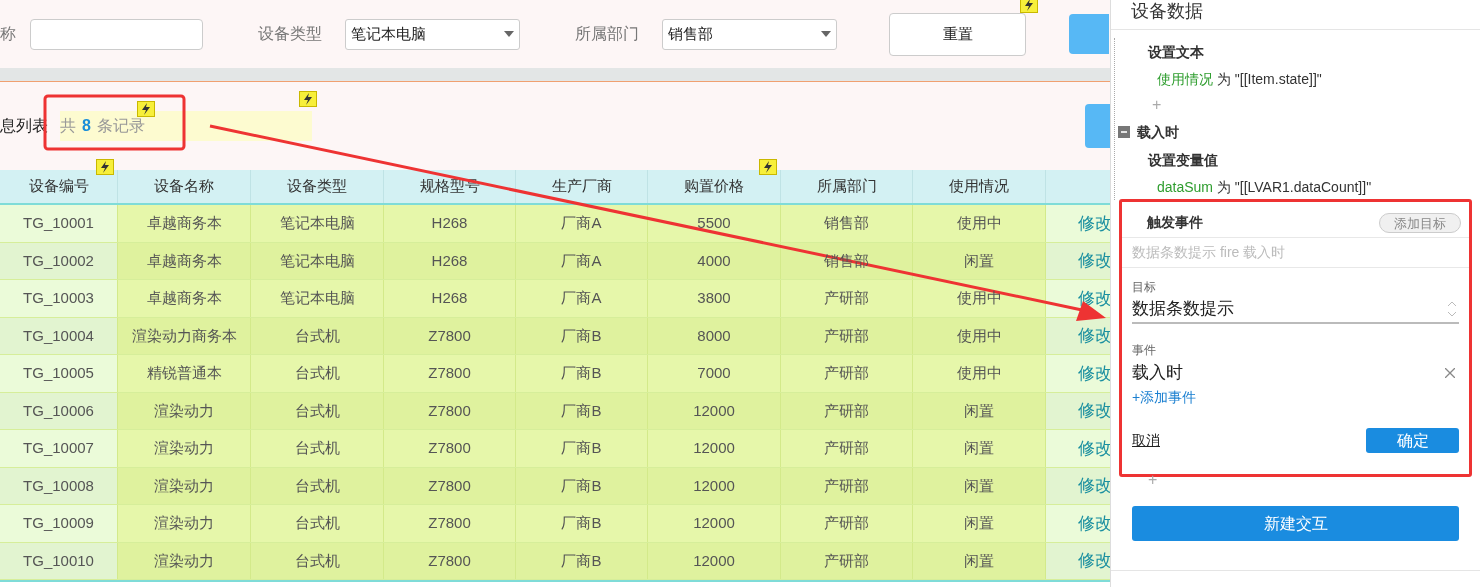 This screenshot has width=1480, height=587. Describe the element at coordinates (184, 335) in the screenshot. I see `table-cell: 渲染动力商务本` at that location.